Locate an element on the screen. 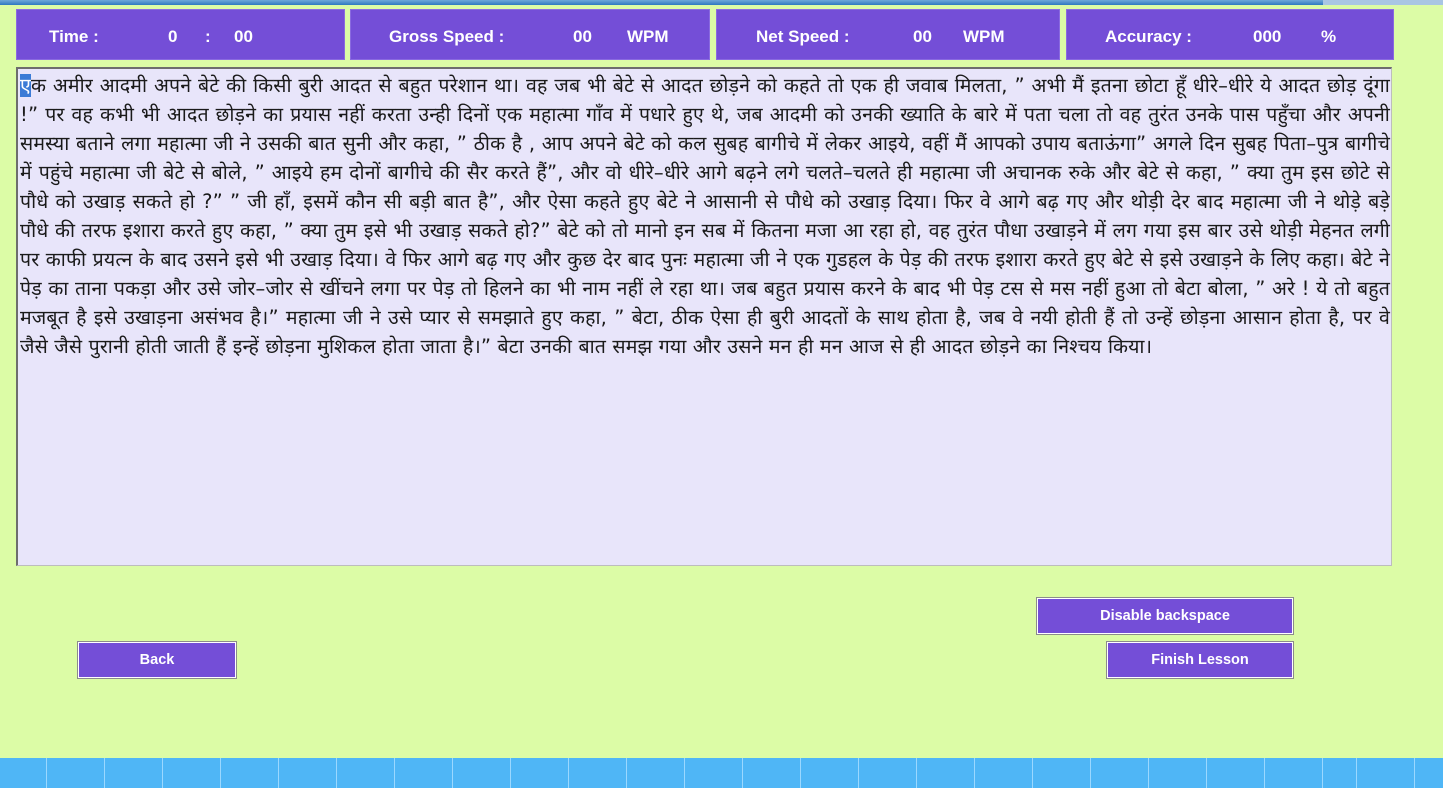 The height and width of the screenshot is (788, 1443). current-character-highlight: ए is located at coordinates (25, 85).